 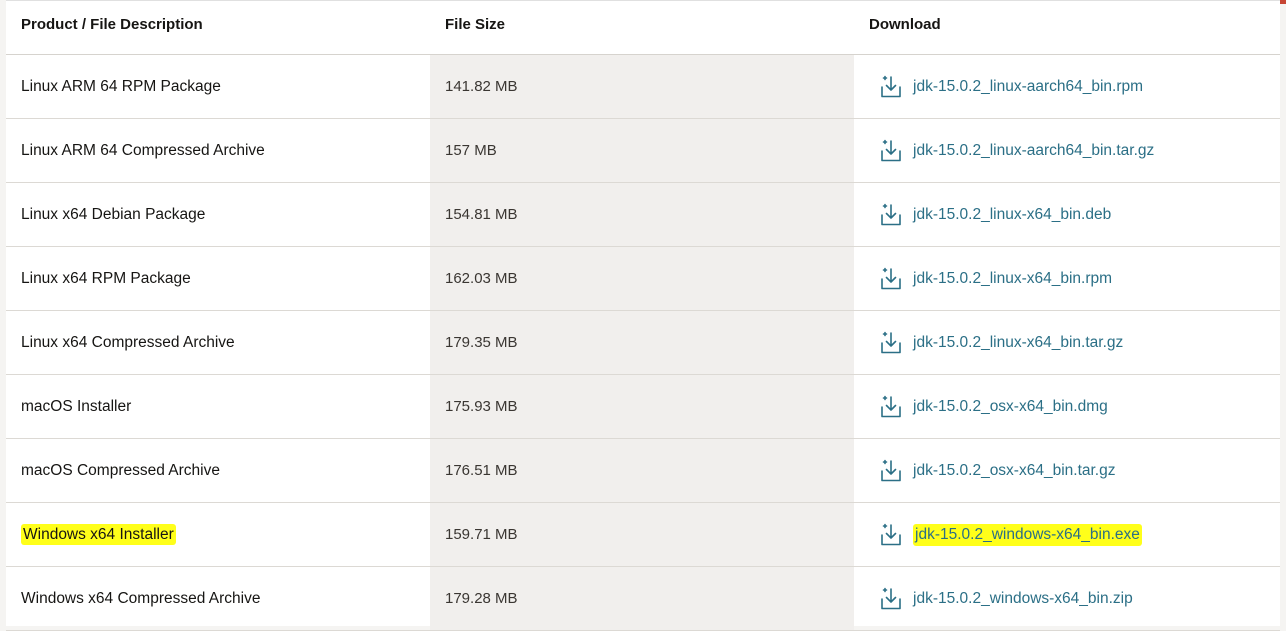 I want to click on row-file-size: 154.81 MB, so click(x=642, y=214).